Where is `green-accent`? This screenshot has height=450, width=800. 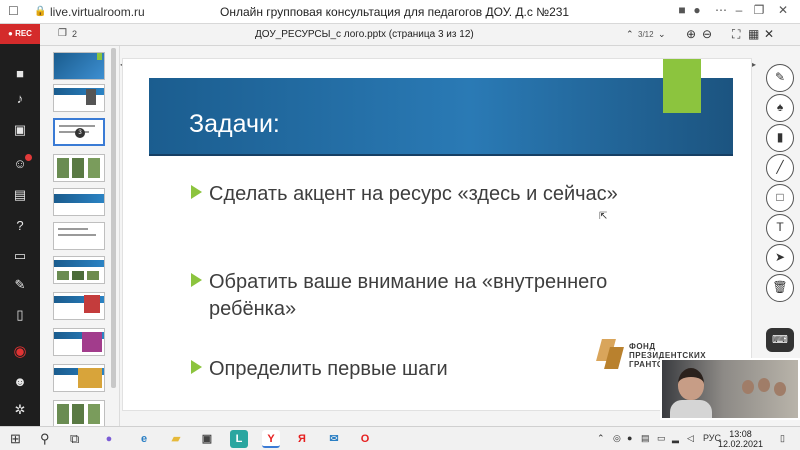
green-accent is located at coordinates (682, 86).